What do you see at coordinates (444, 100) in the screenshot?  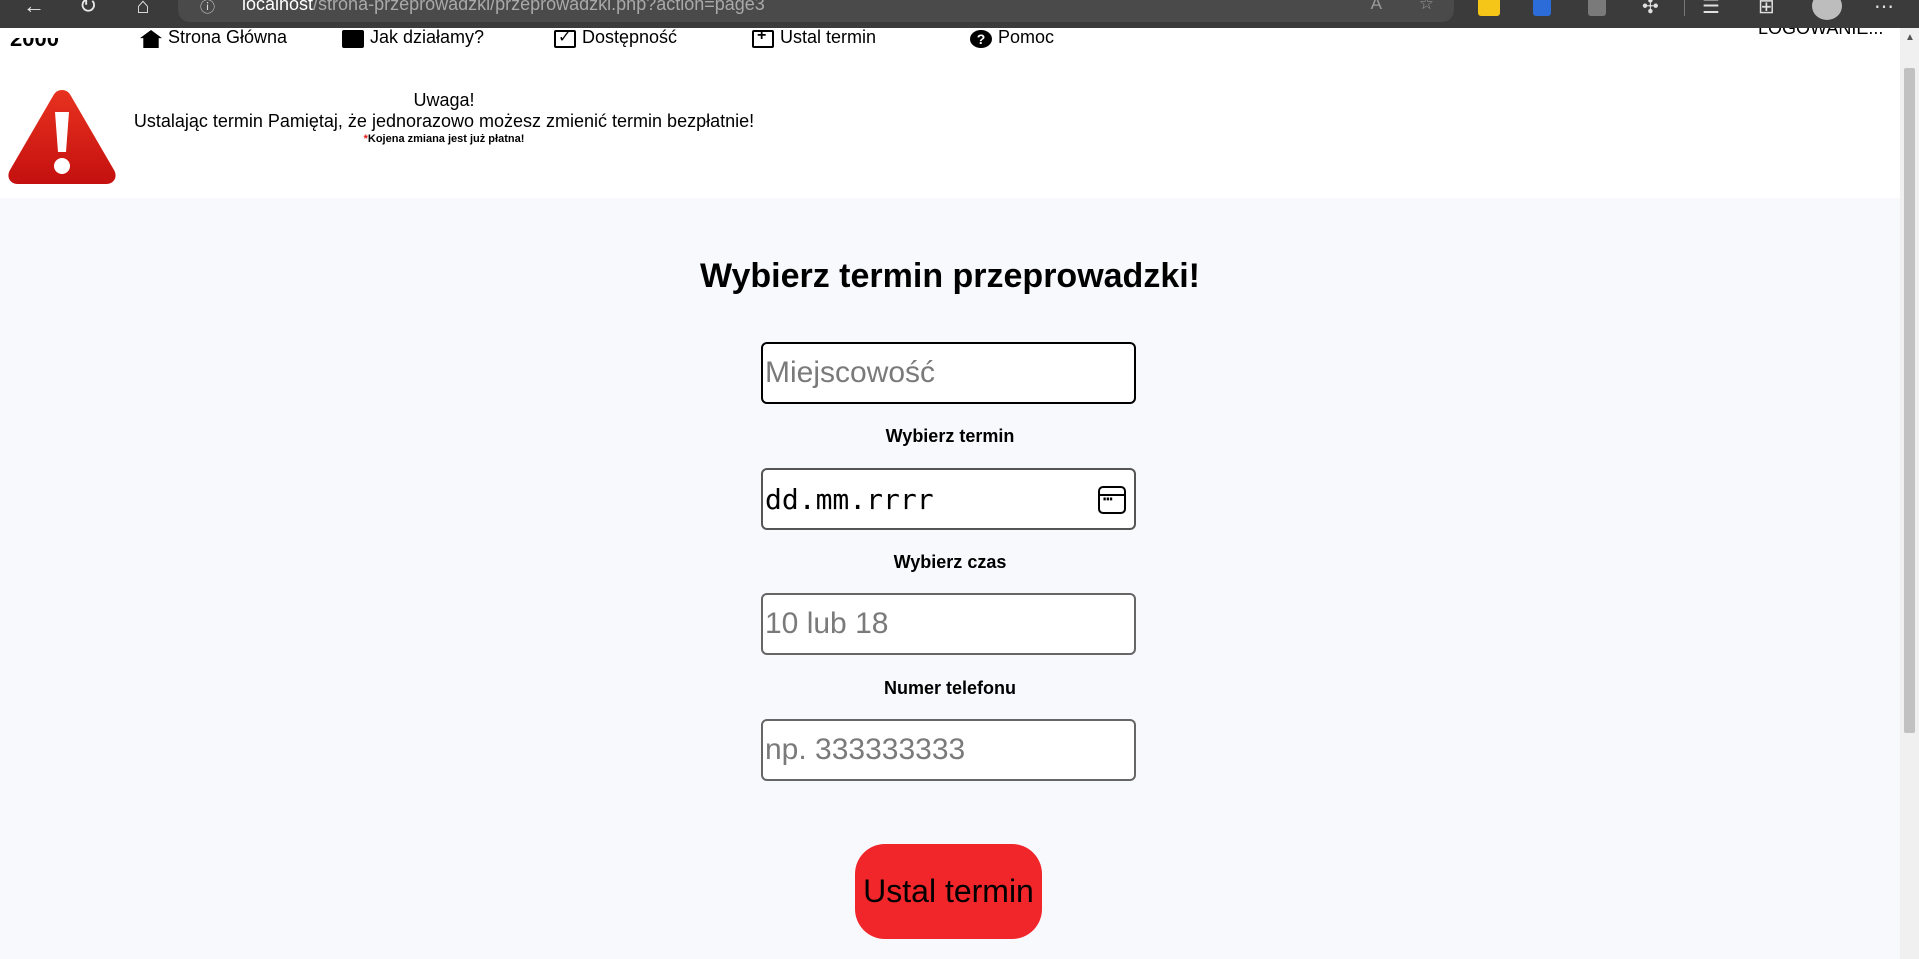 I see `warning-heading: Uwaga!` at bounding box center [444, 100].